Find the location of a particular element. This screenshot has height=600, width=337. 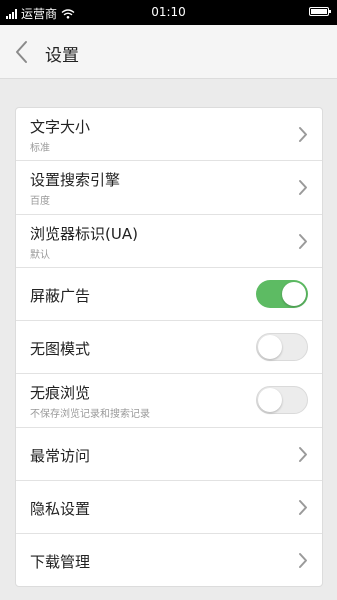

battery-icon is located at coordinates (320, 11).